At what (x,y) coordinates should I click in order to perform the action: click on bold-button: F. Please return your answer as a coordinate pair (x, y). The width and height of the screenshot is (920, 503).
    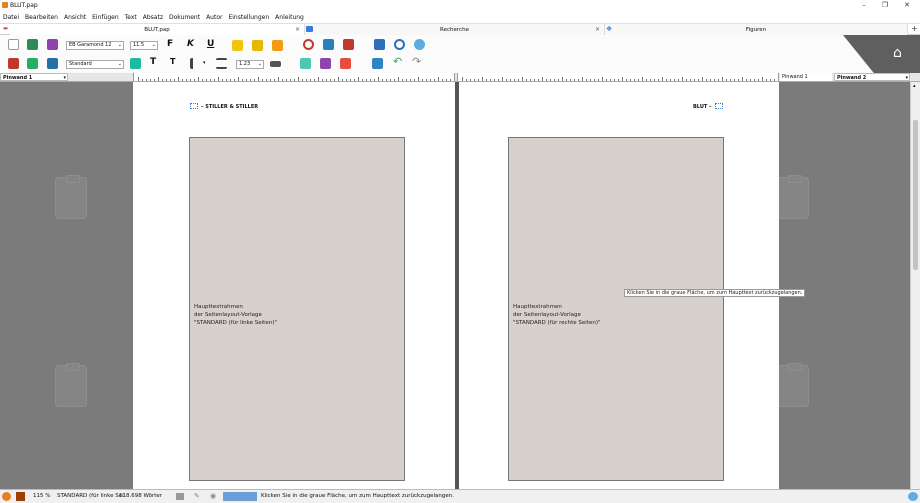
    Looking at the image, I should click on (170, 44).